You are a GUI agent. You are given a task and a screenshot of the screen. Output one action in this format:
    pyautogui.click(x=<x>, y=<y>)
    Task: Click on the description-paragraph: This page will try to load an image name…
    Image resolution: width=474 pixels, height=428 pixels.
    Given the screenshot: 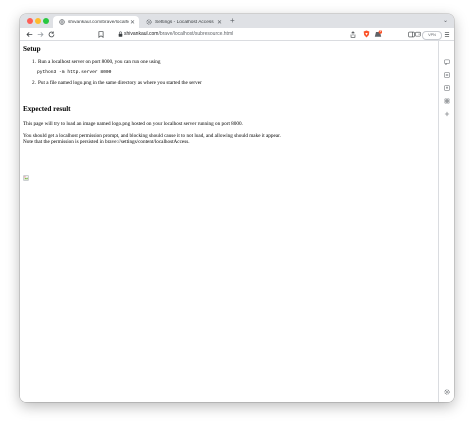 What is the action you would take?
    pyautogui.click(x=133, y=123)
    